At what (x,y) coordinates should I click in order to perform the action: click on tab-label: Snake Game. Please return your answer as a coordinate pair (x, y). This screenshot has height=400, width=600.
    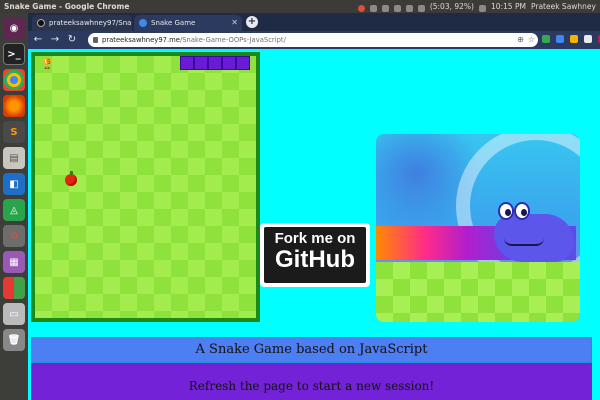
    Looking at the image, I should click on (173, 23).